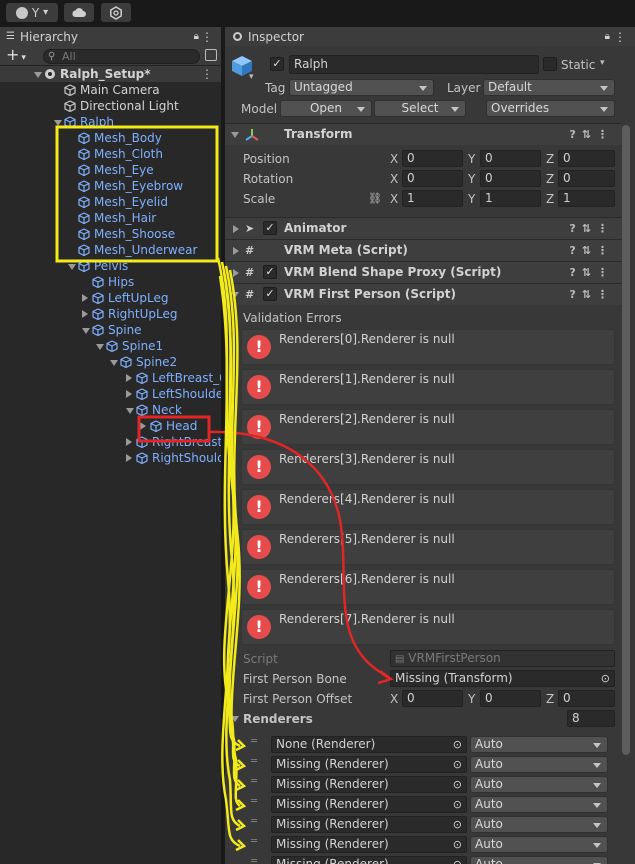 Image resolution: width=635 pixels, height=864 pixels. Describe the element at coordinates (137, 194) in the screenshot. I see `yellow-highlight-box` at that location.